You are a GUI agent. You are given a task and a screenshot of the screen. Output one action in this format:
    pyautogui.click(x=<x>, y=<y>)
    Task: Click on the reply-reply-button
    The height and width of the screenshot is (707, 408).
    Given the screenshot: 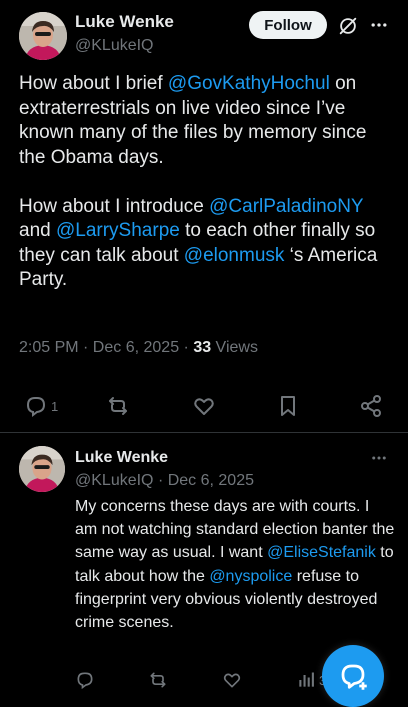 What is the action you would take?
    pyautogui.click(x=85, y=680)
    